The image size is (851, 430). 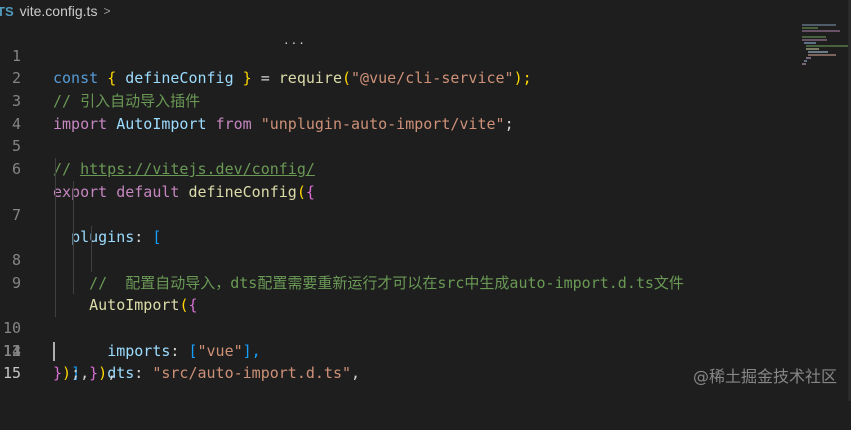 I want to click on code-line: 6 export default defineConfig({, so click(x=400, y=168).